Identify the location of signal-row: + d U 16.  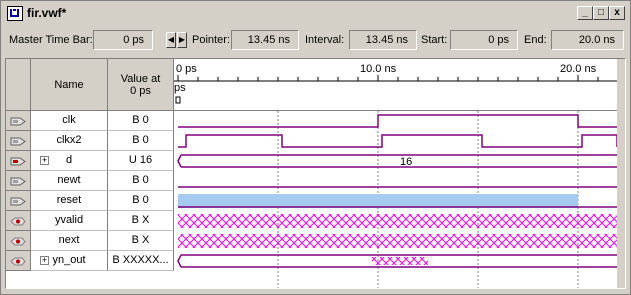
(91, 161).